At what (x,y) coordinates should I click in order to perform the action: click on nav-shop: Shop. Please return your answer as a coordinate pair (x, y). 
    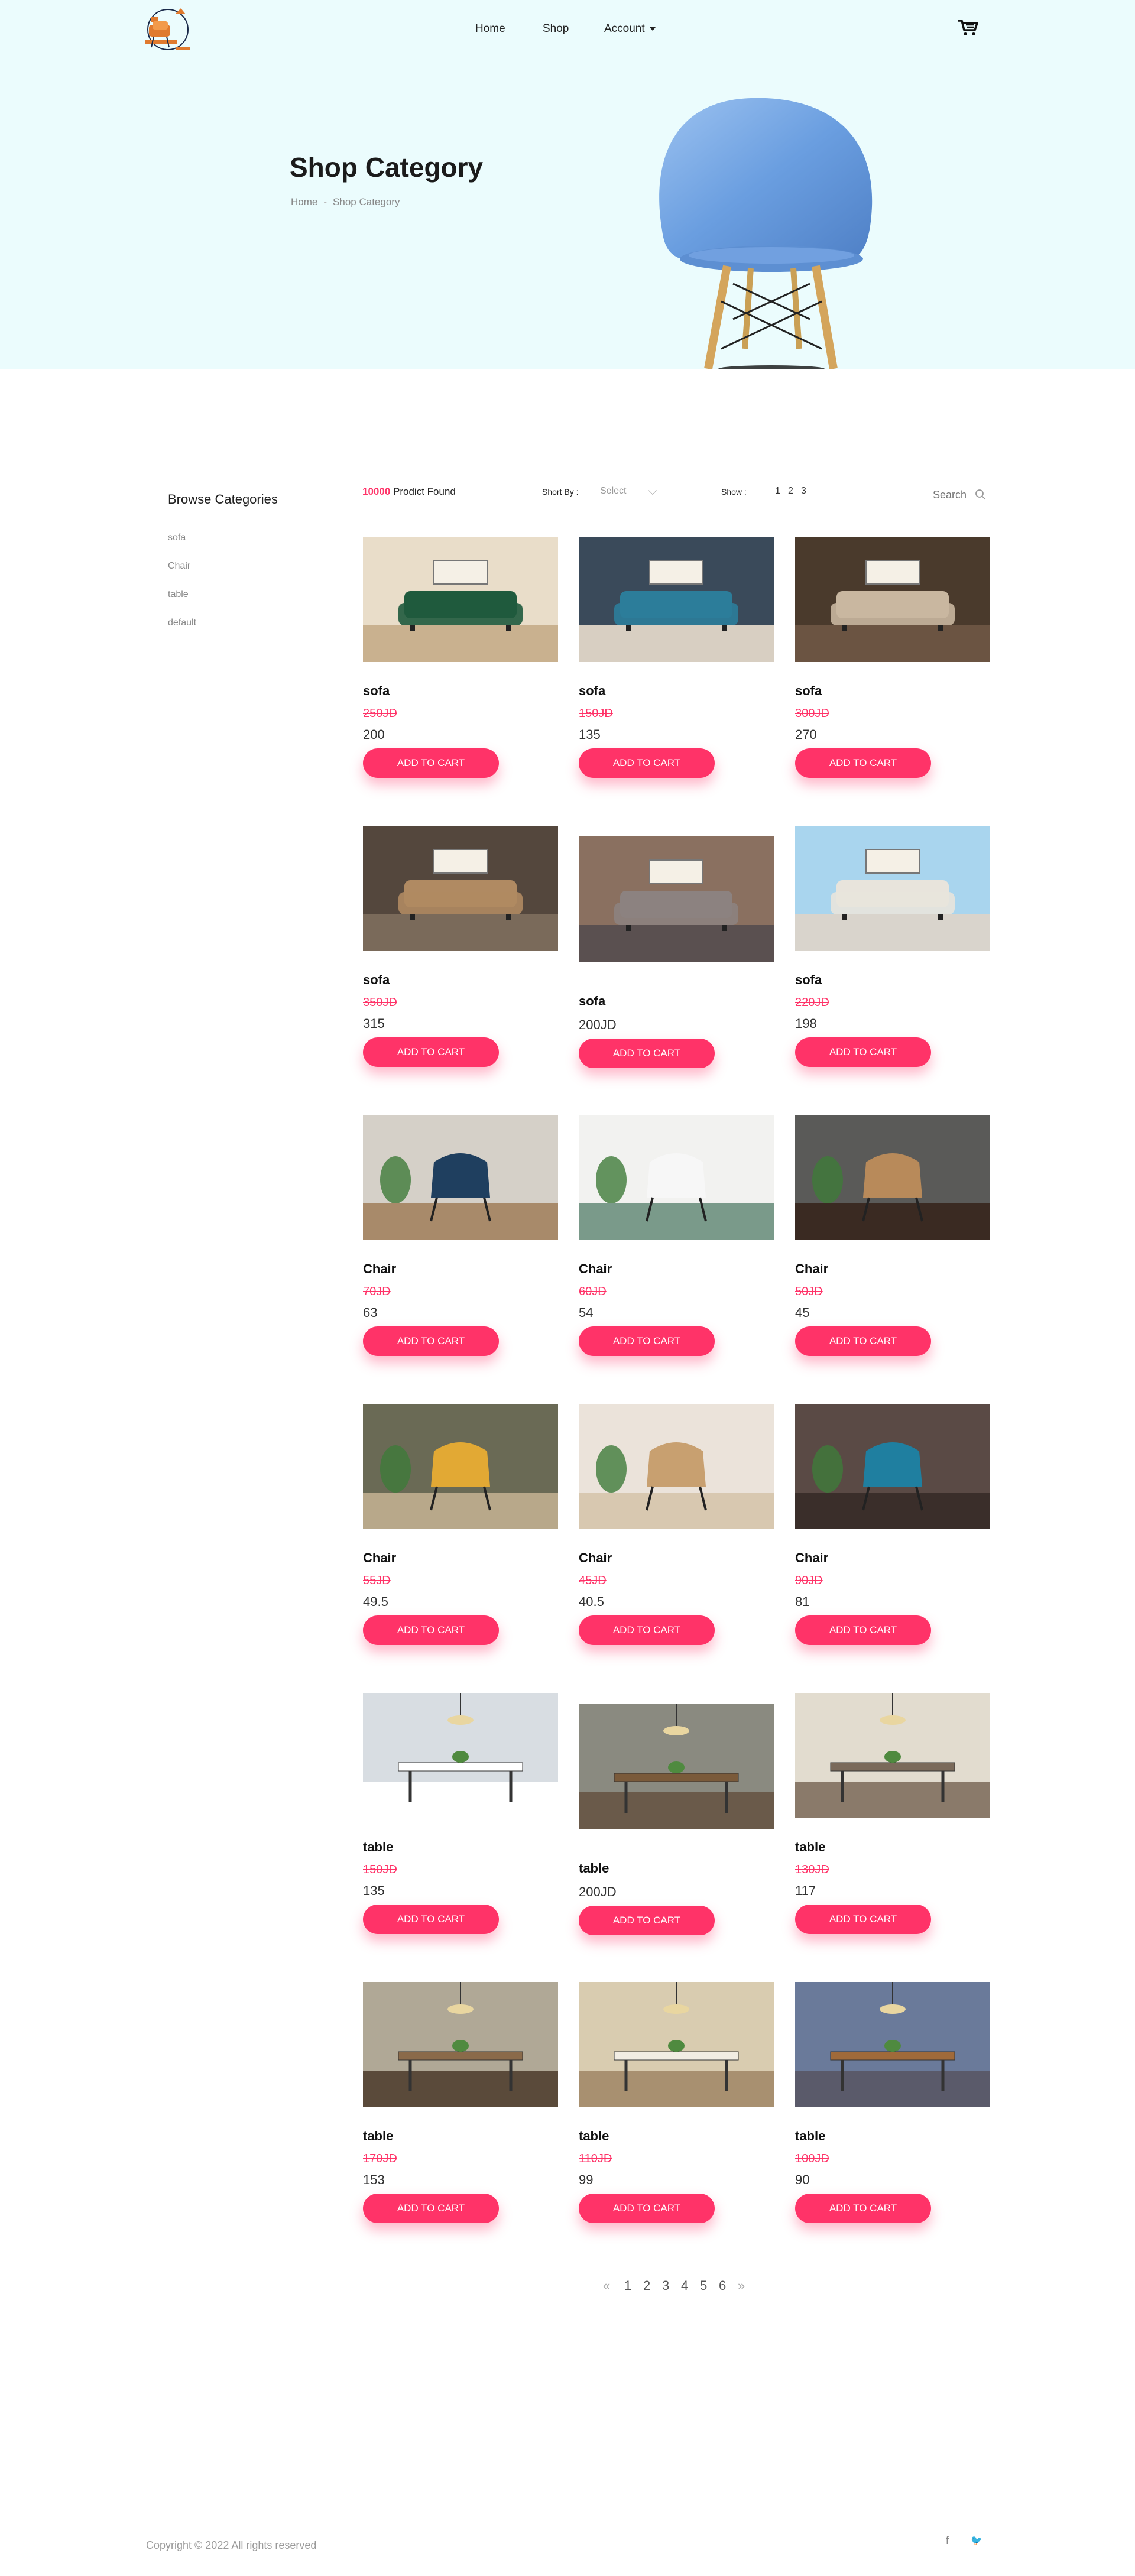
    Looking at the image, I should click on (556, 28).